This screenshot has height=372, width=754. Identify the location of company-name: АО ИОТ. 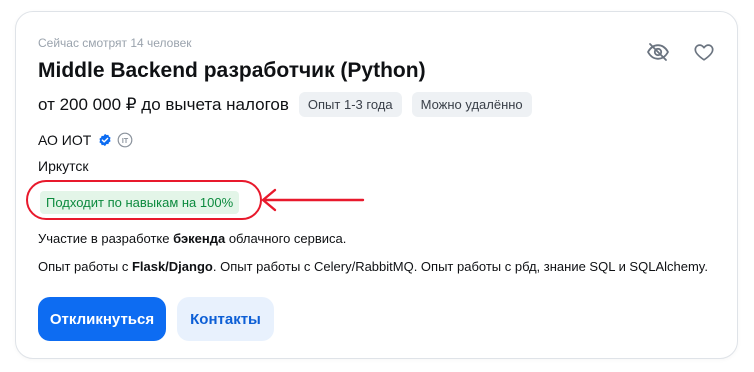
(64, 140).